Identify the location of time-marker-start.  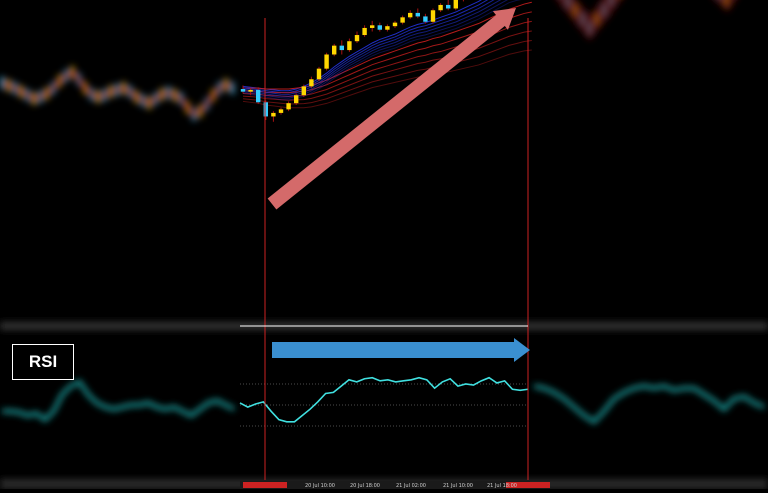
(265, 485).